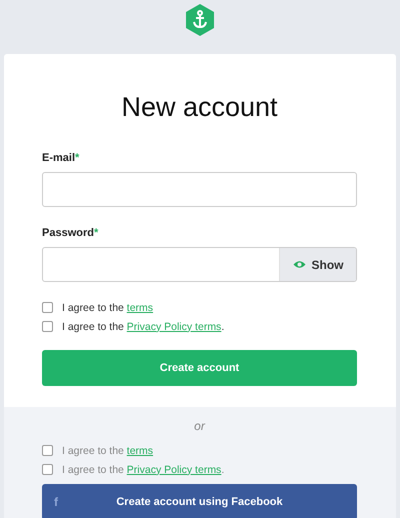  What do you see at coordinates (56, 501) in the screenshot?
I see `facebook-icon: f` at bounding box center [56, 501].